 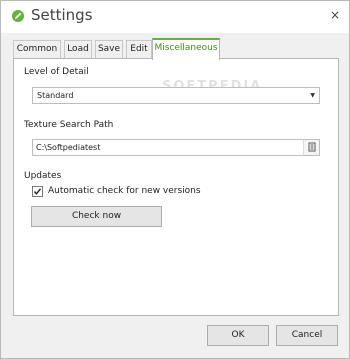 I want to click on close-icon: ×, so click(x=335, y=15).